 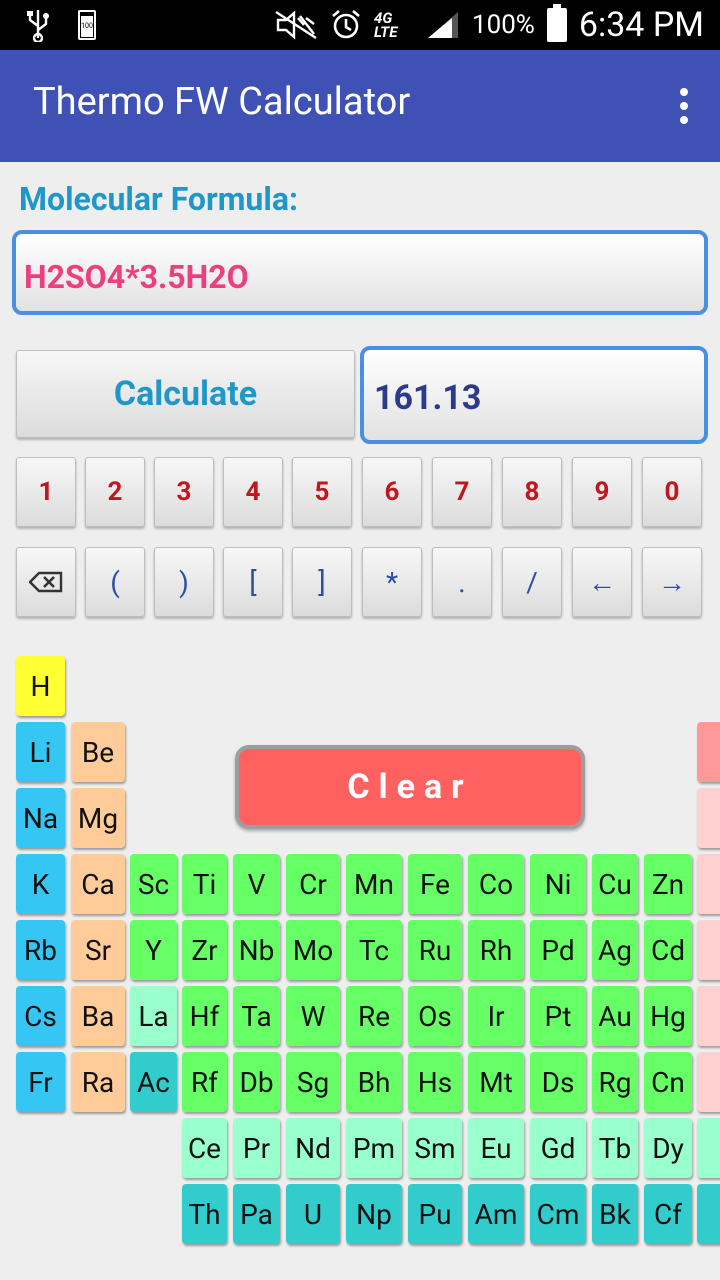 I want to click on element-partial-in, so click(x=708, y=950).